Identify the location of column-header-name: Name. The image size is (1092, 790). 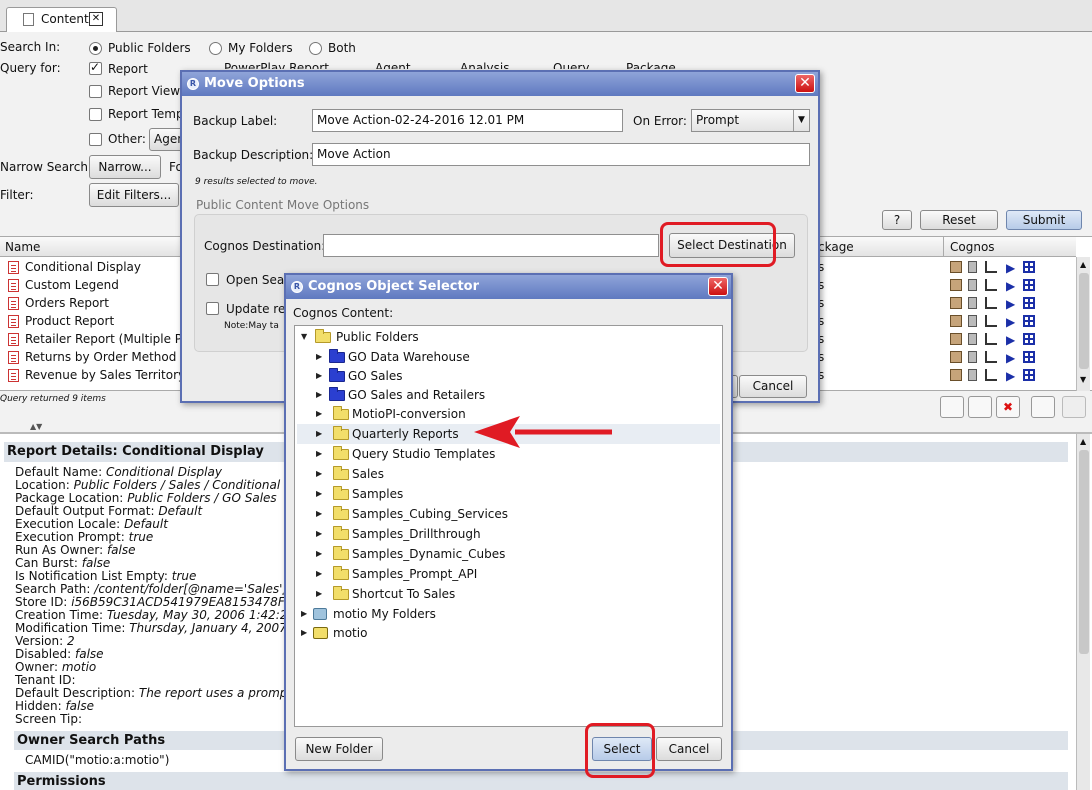
(22, 247).